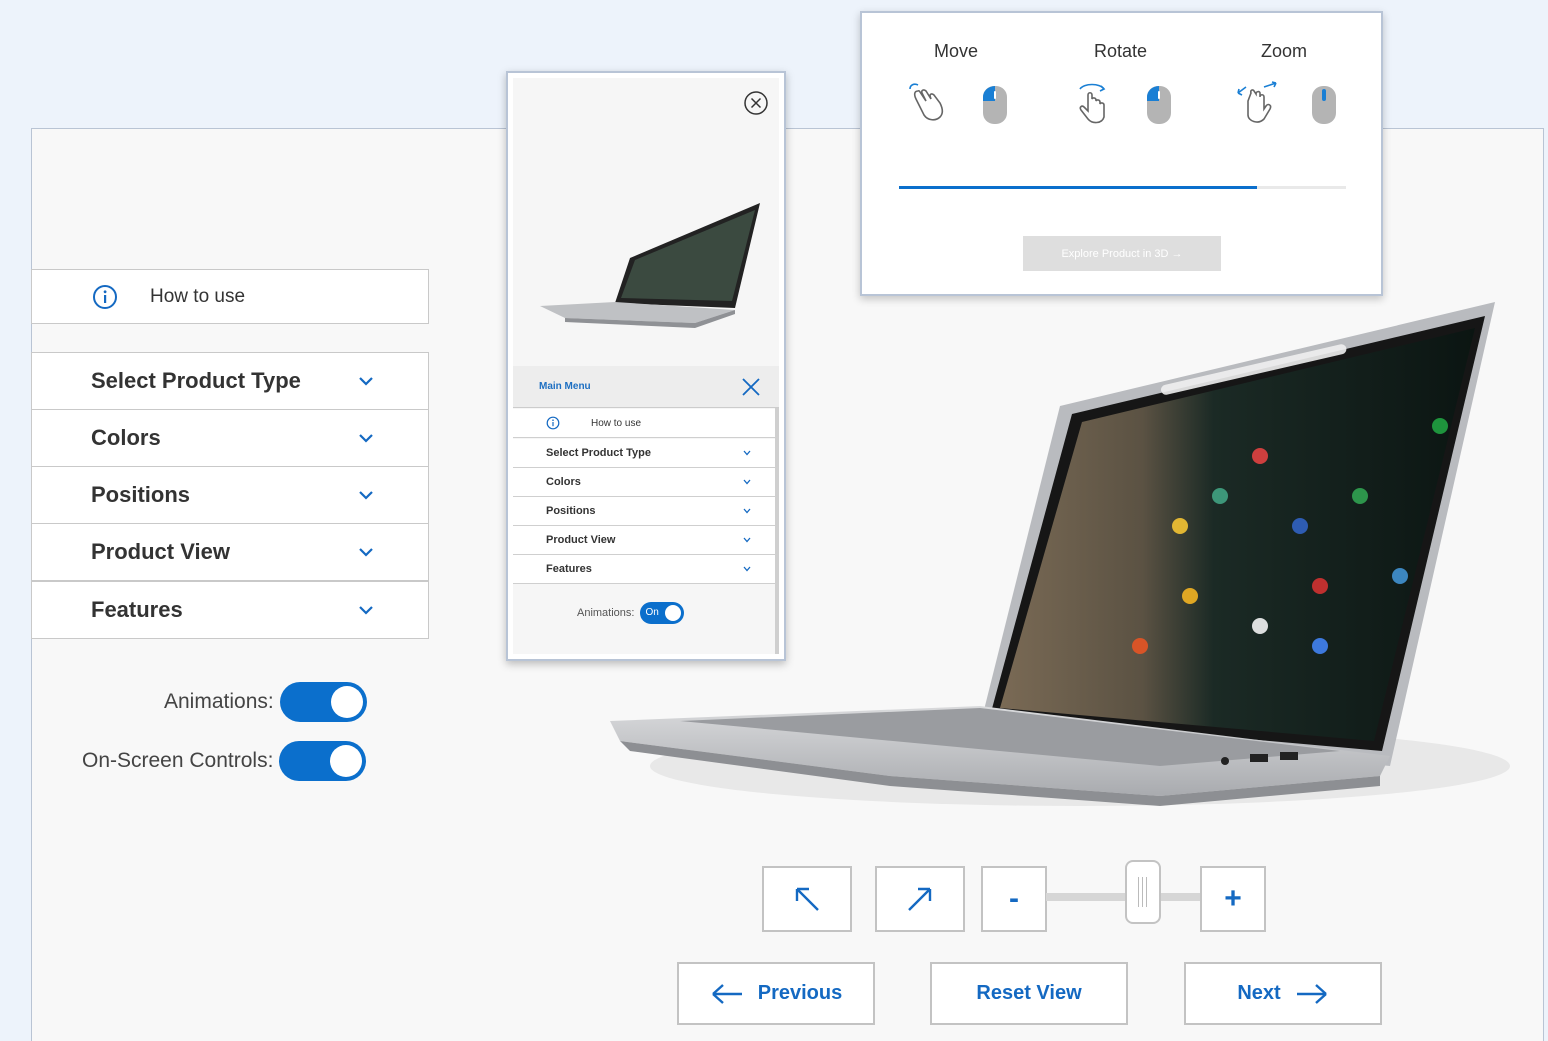  Describe the element at coordinates (598, 453) in the screenshot. I see `mobile-menu-item-label: Select Product Type` at that location.